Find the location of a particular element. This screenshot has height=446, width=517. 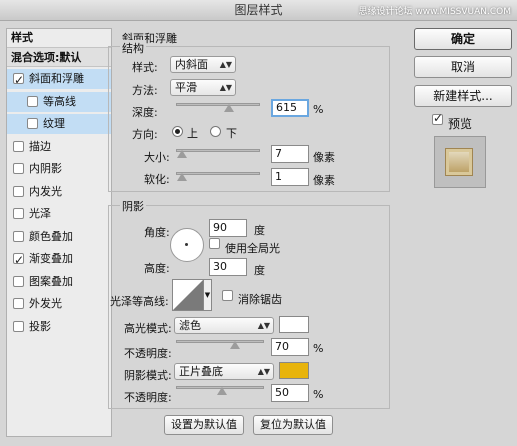

effect-label: 投影 is located at coordinates (40, 326).